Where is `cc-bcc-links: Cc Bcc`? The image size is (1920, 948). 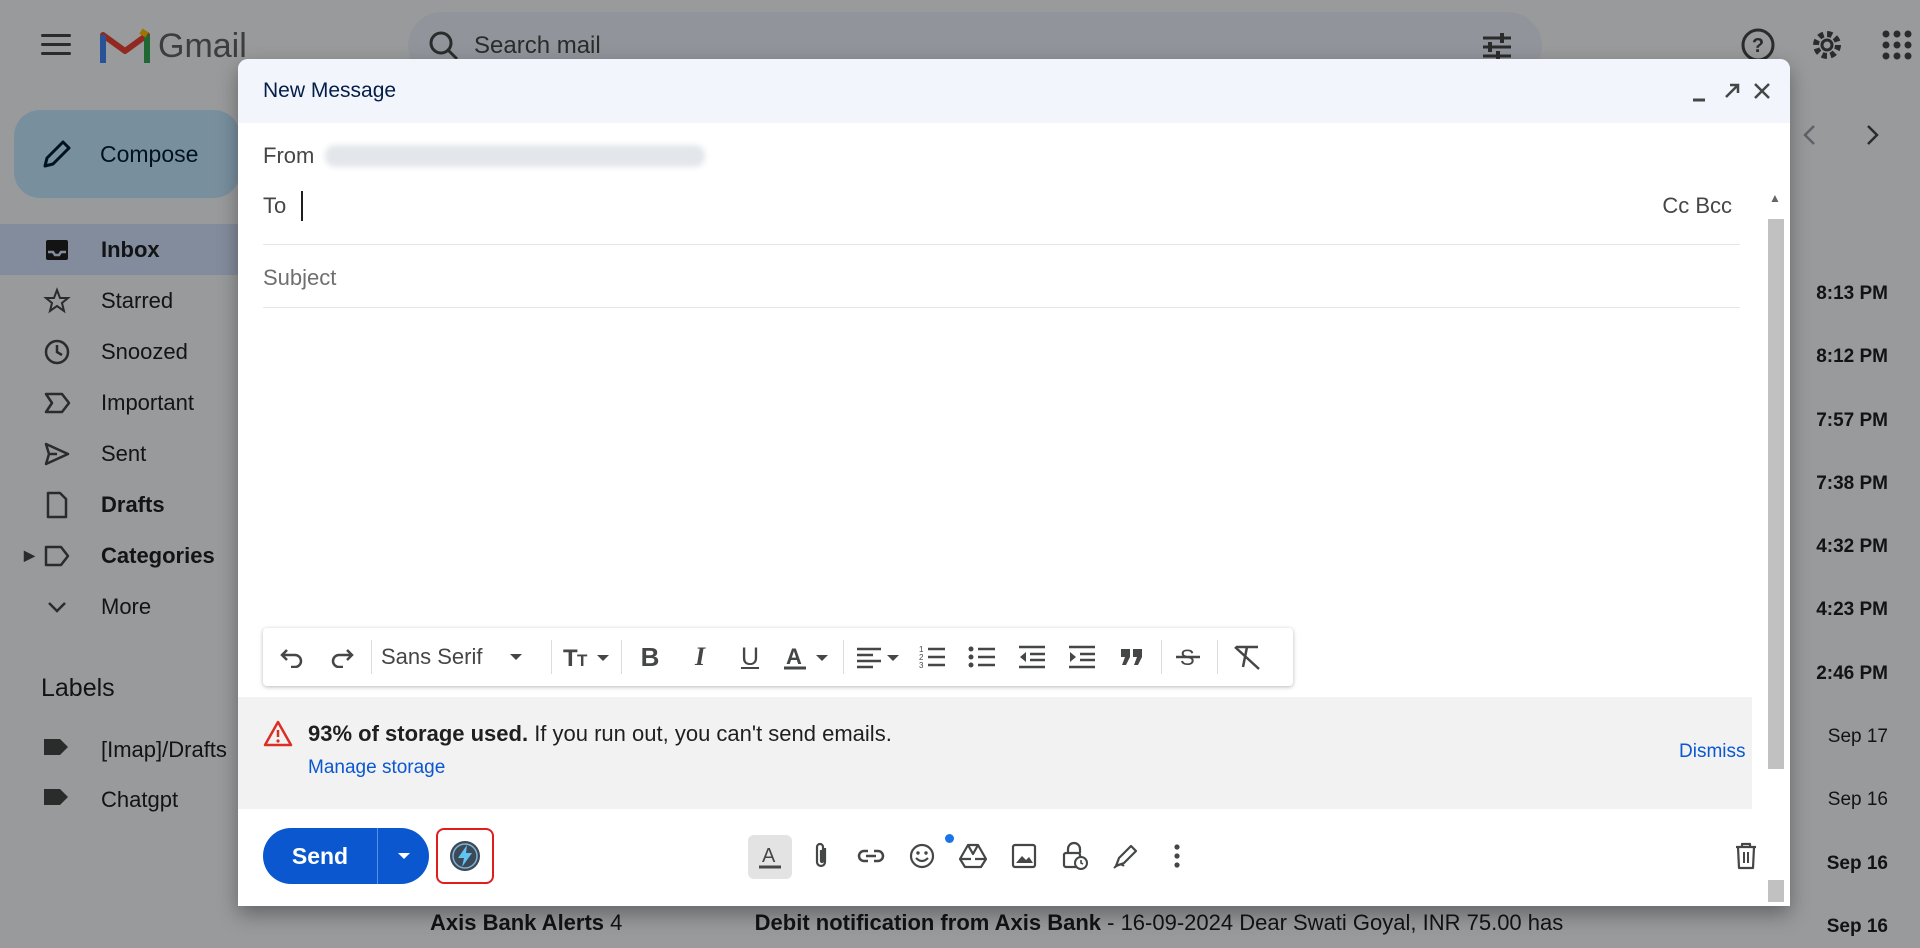 cc-bcc-links: Cc Bcc is located at coordinates (1697, 206).